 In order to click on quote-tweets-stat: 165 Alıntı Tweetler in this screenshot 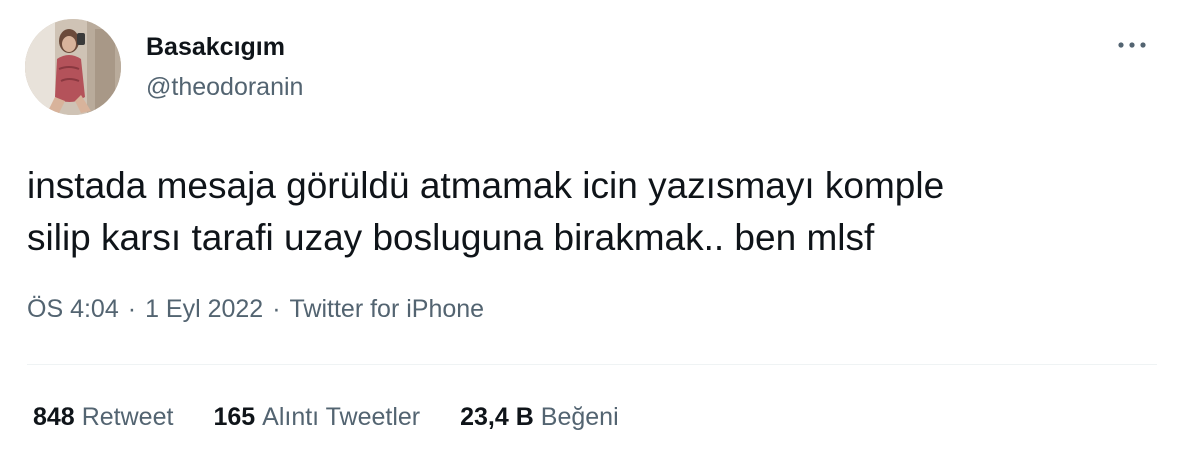, I will do `click(316, 417)`.